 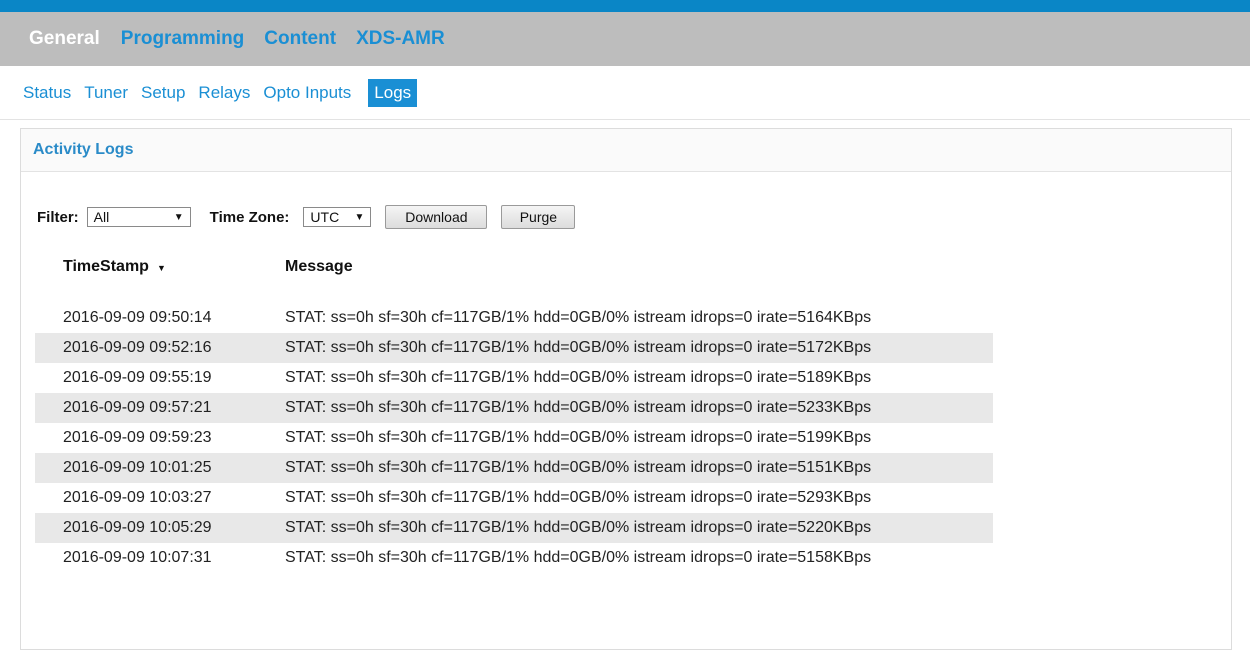 I want to click on filter-label: Filter:, so click(x=58, y=217).